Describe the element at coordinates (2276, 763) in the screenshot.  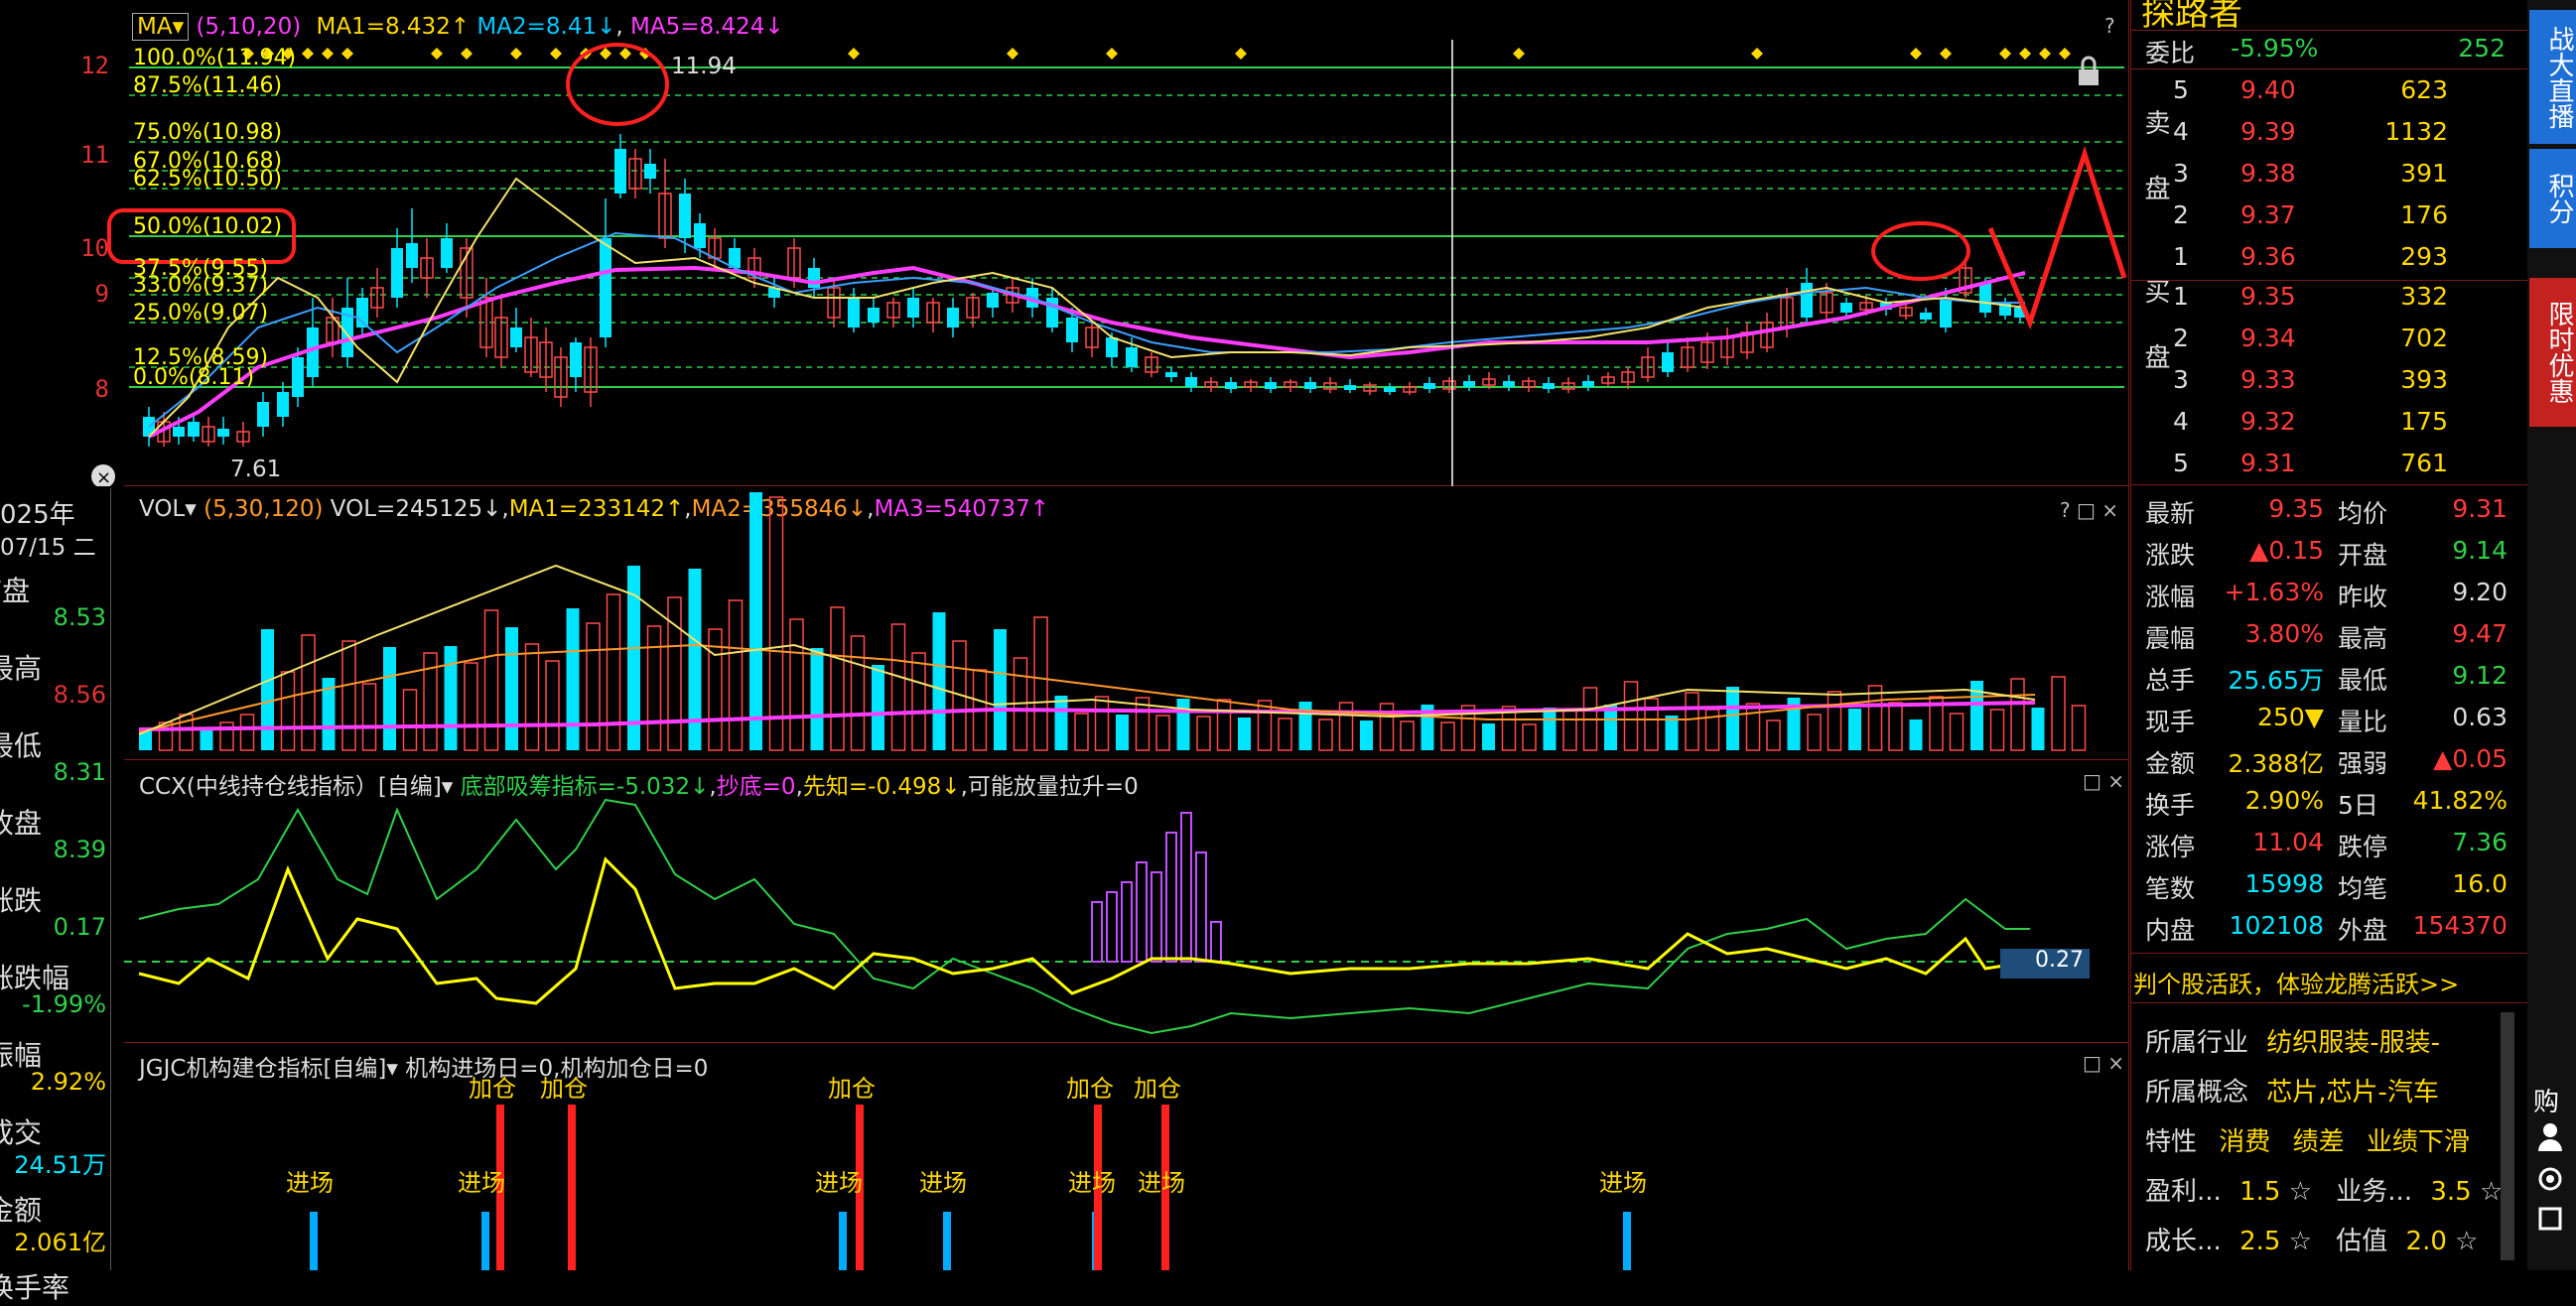
I see `stat-value: 2.388亿` at that location.